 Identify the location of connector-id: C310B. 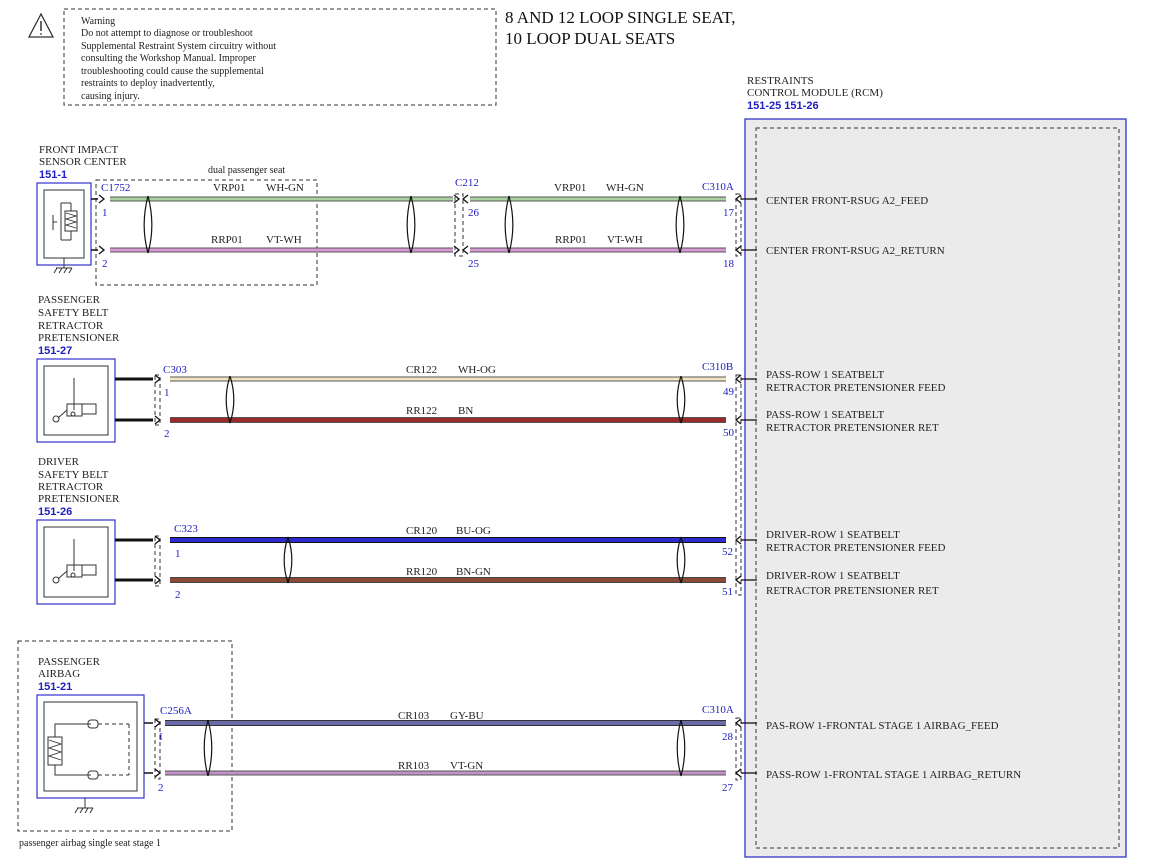
(717, 367).